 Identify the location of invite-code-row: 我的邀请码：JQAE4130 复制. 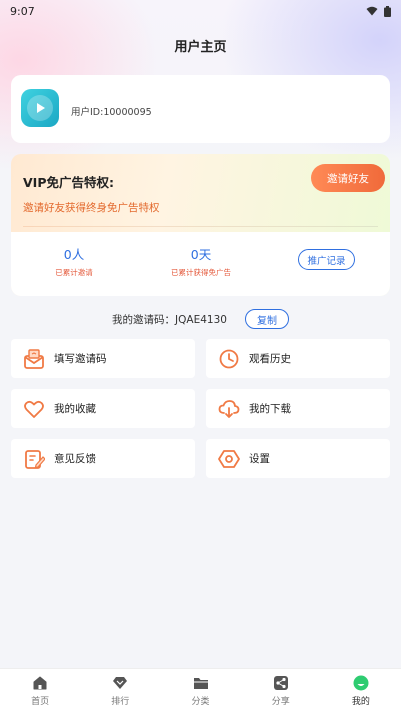
(200, 319).